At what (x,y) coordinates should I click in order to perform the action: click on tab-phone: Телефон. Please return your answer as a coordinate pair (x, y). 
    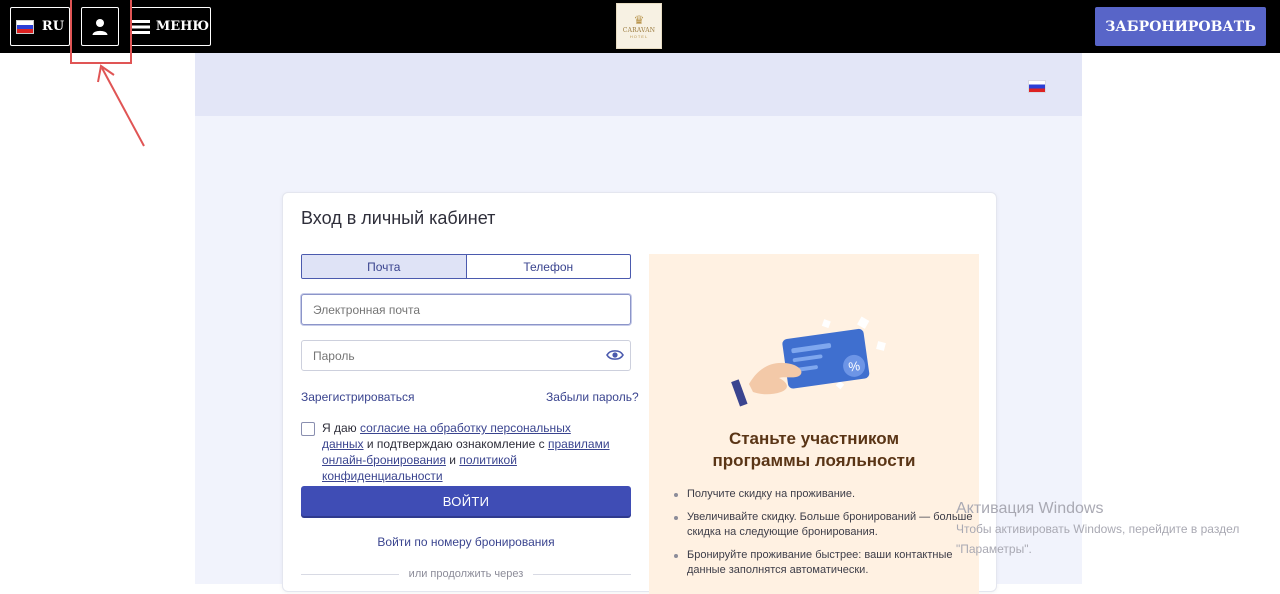
    Looking at the image, I should click on (549, 266).